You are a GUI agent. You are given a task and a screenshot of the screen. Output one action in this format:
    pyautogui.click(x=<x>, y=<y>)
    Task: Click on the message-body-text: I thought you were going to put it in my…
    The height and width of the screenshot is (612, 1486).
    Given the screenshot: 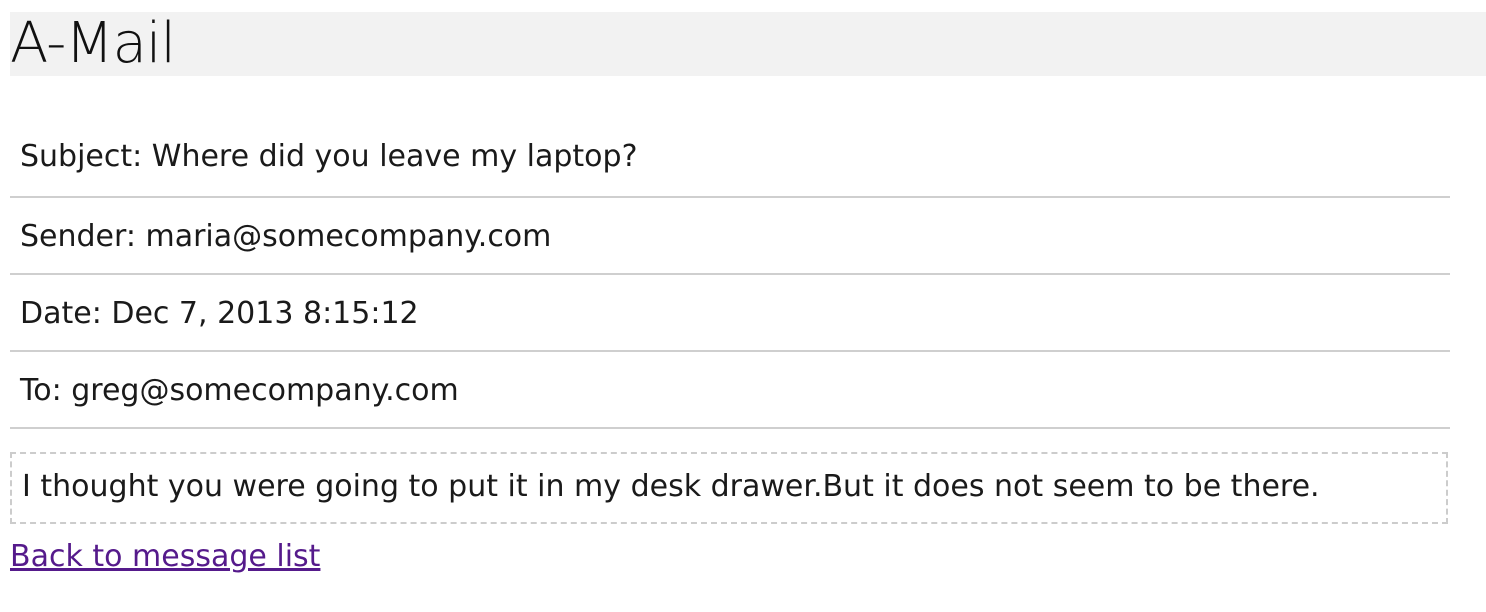 What is the action you would take?
    pyautogui.click(x=671, y=486)
    